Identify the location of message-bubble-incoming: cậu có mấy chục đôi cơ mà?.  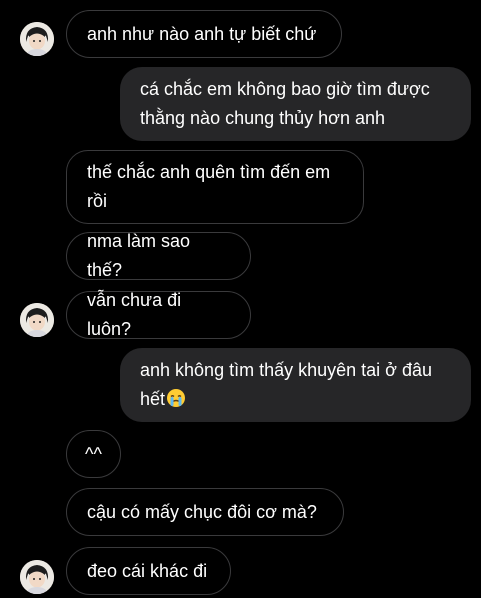
(205, 512).